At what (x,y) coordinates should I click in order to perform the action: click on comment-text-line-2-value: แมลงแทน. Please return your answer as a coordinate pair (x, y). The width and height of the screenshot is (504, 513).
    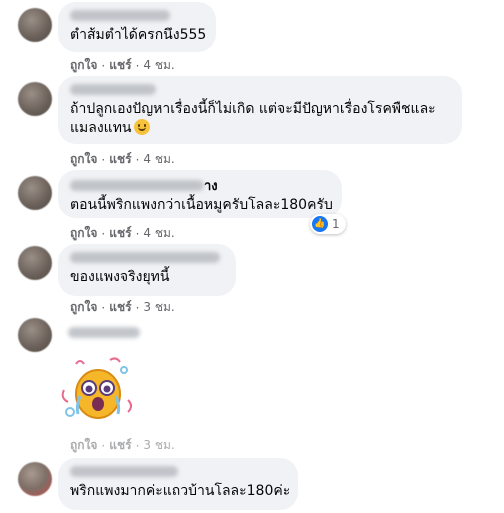
    Looking at the image, I should click on (101, 128).